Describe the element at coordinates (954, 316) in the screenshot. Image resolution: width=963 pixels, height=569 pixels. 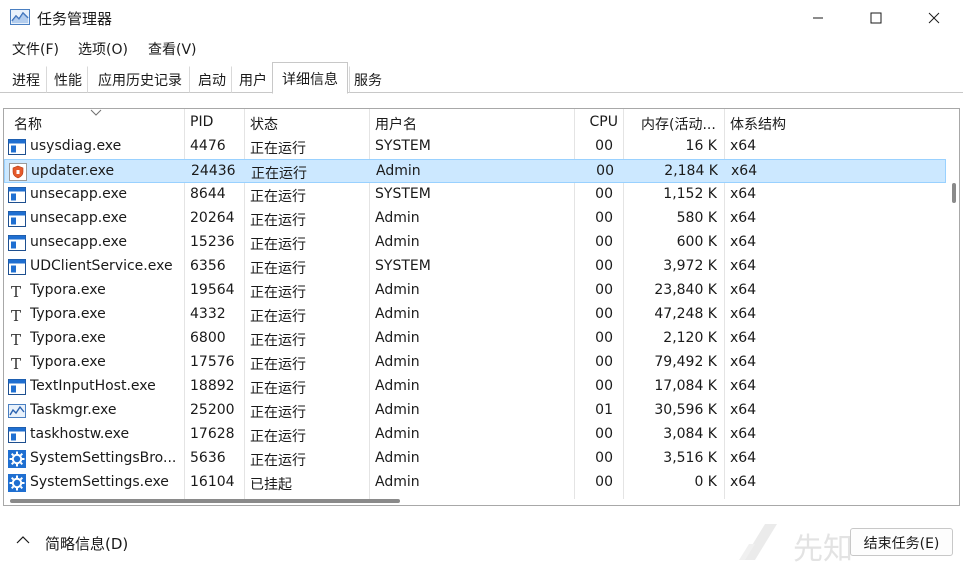
I see `vertical-scrollbar` at that location.